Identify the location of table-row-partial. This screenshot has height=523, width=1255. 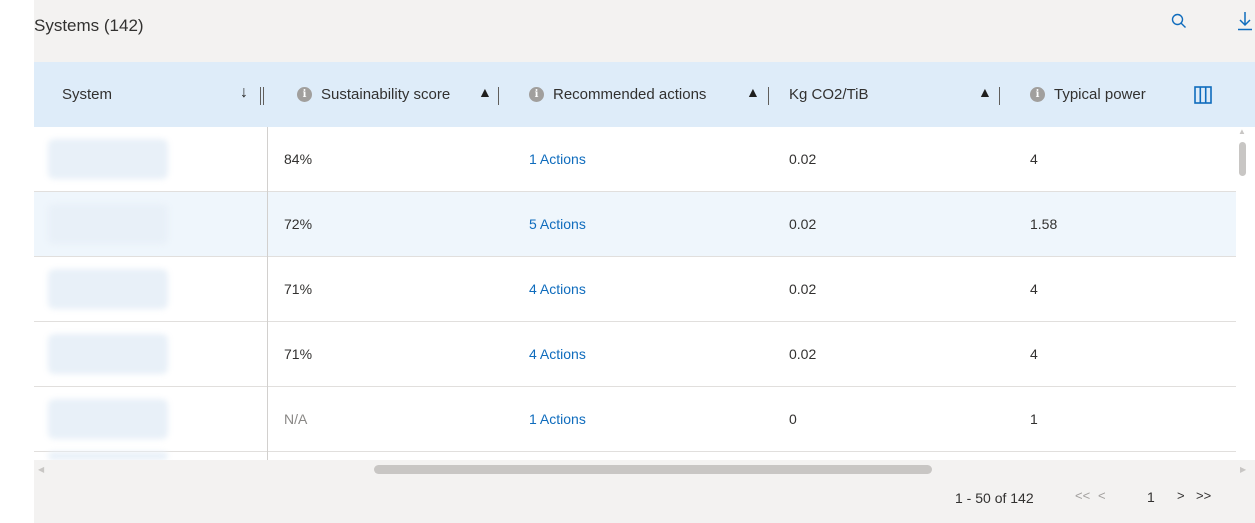
(635, 456).